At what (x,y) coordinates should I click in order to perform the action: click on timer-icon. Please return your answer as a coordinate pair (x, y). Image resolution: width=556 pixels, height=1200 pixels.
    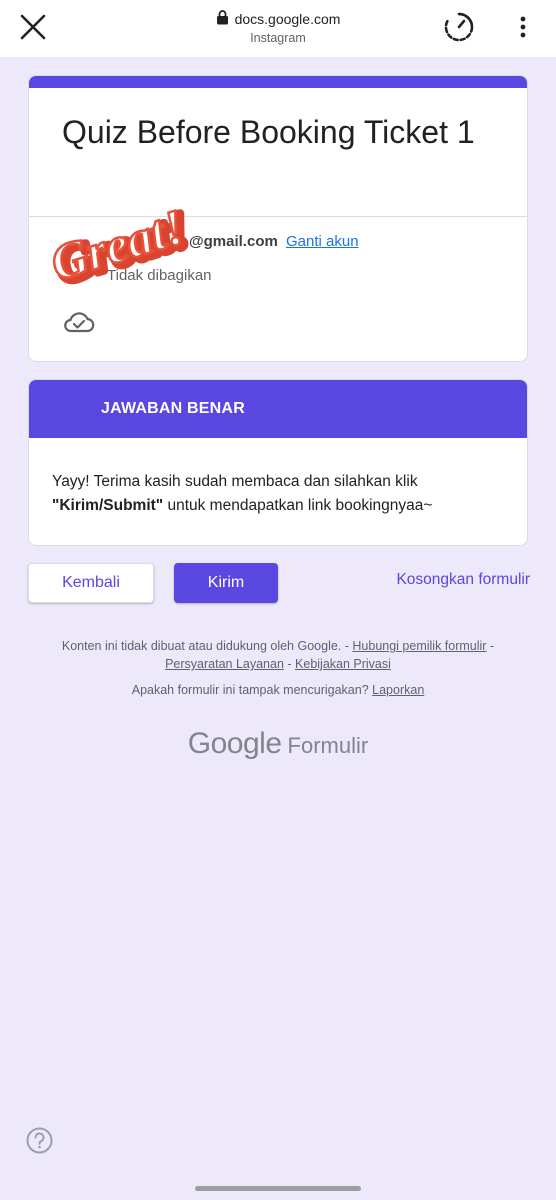
    Looking at the image, I should click on (459, 27).